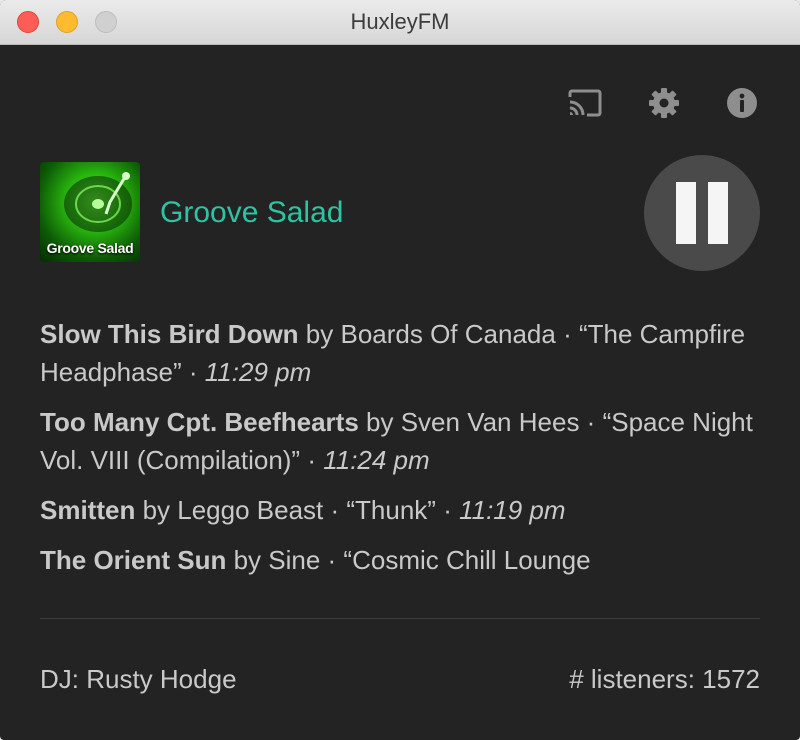 Image resolution: width=800 pixels, height=740 pixels. What do you see at coordinates (90, 212) in the screenshot?
I see `station-artwork: Groove Salad` at bounding box center [90, 212].